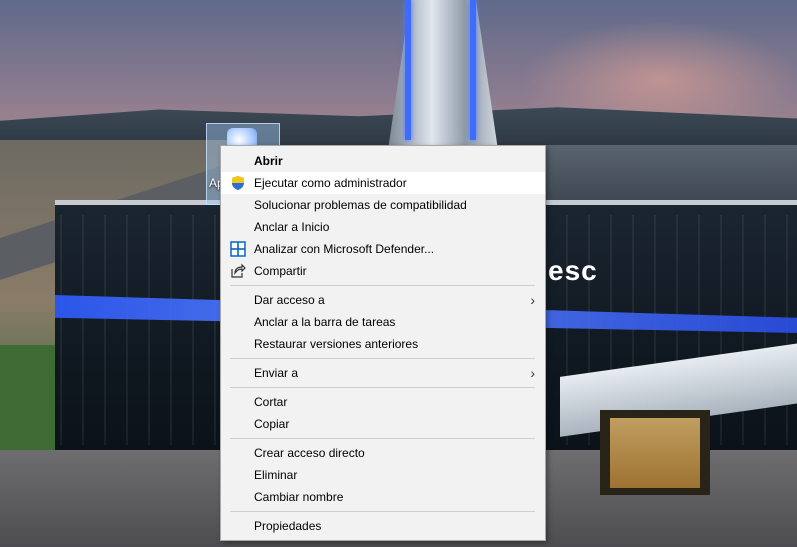 The image size is (797, 547). I want to click on menu-item-label: Compartir, so click(280, 271).